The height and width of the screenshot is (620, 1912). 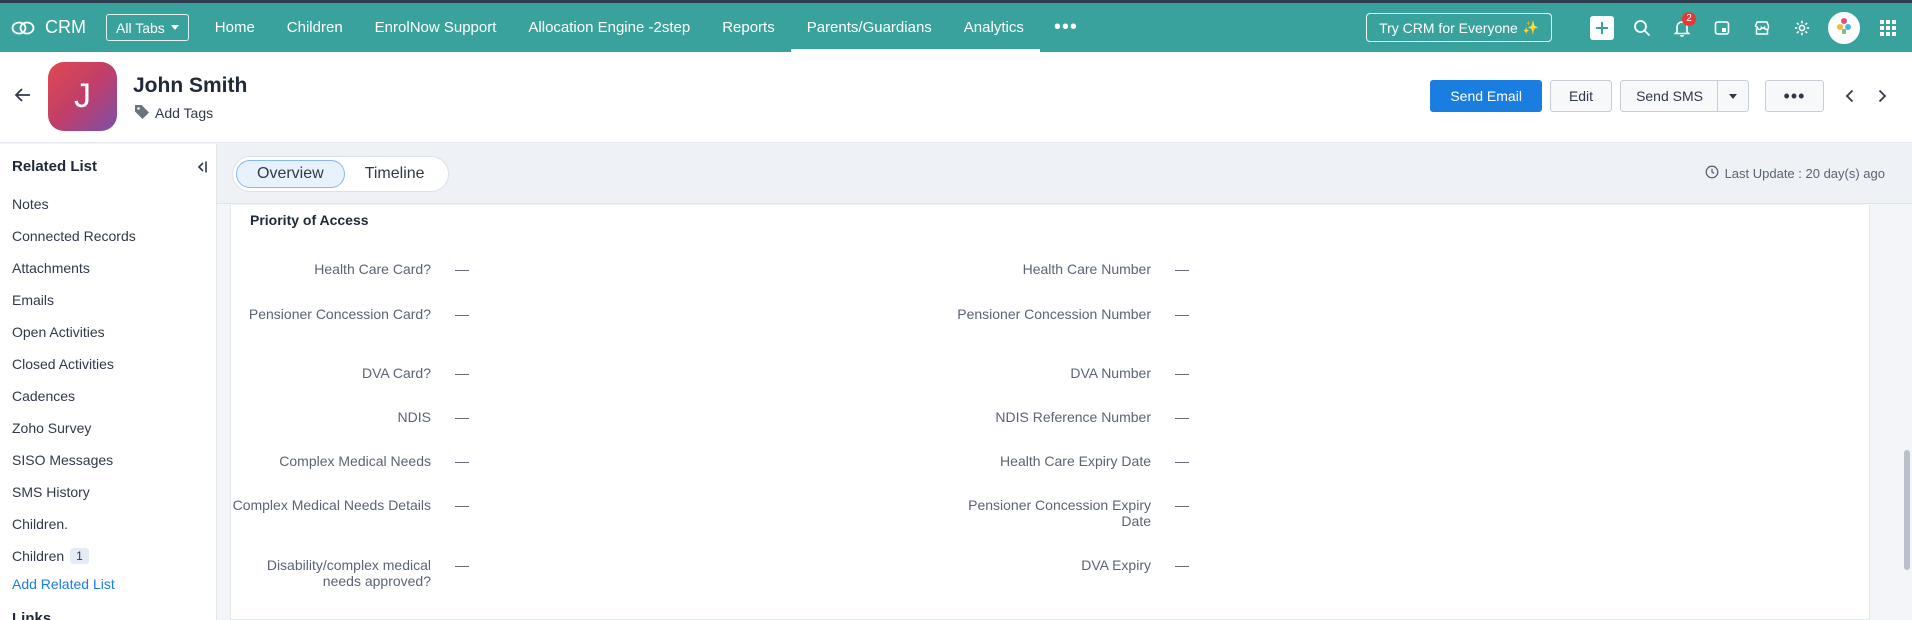 I want to click on field-label-dva-number: DVA Number, so click(x=1110, y=373).